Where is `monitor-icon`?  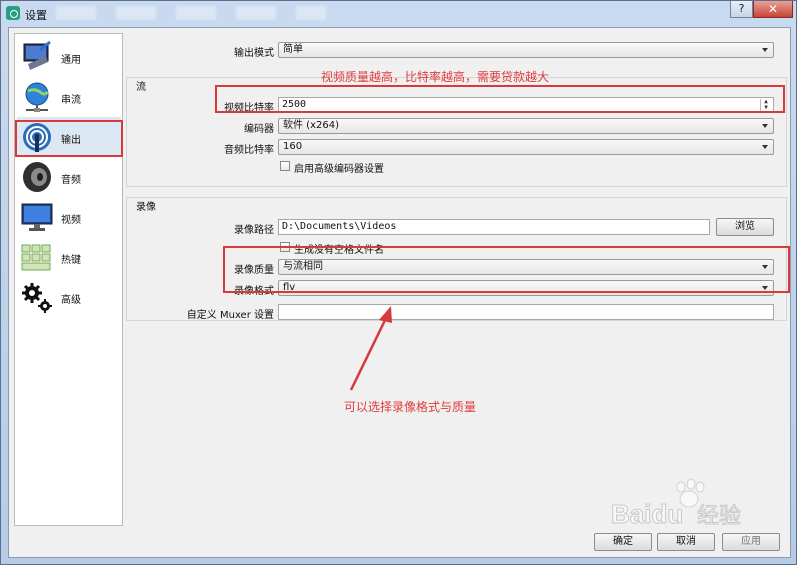 monitor-icon is located at coordinates (37, 55).